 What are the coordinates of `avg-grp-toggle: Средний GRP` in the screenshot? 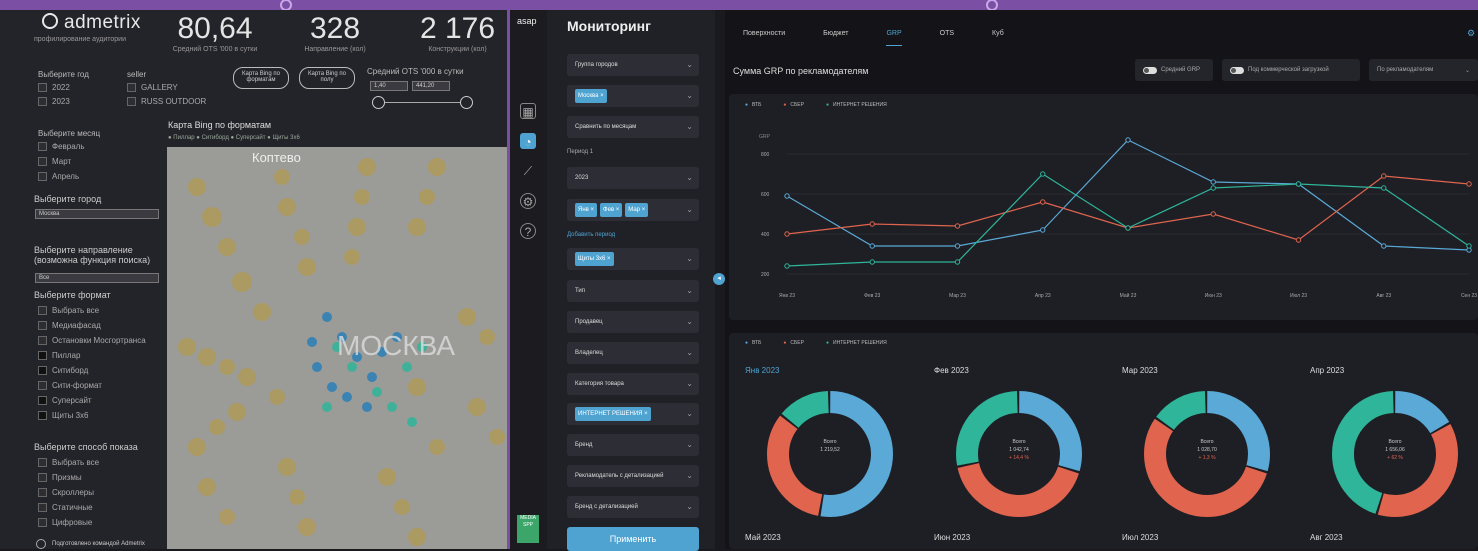 It's located at (1174, 70).